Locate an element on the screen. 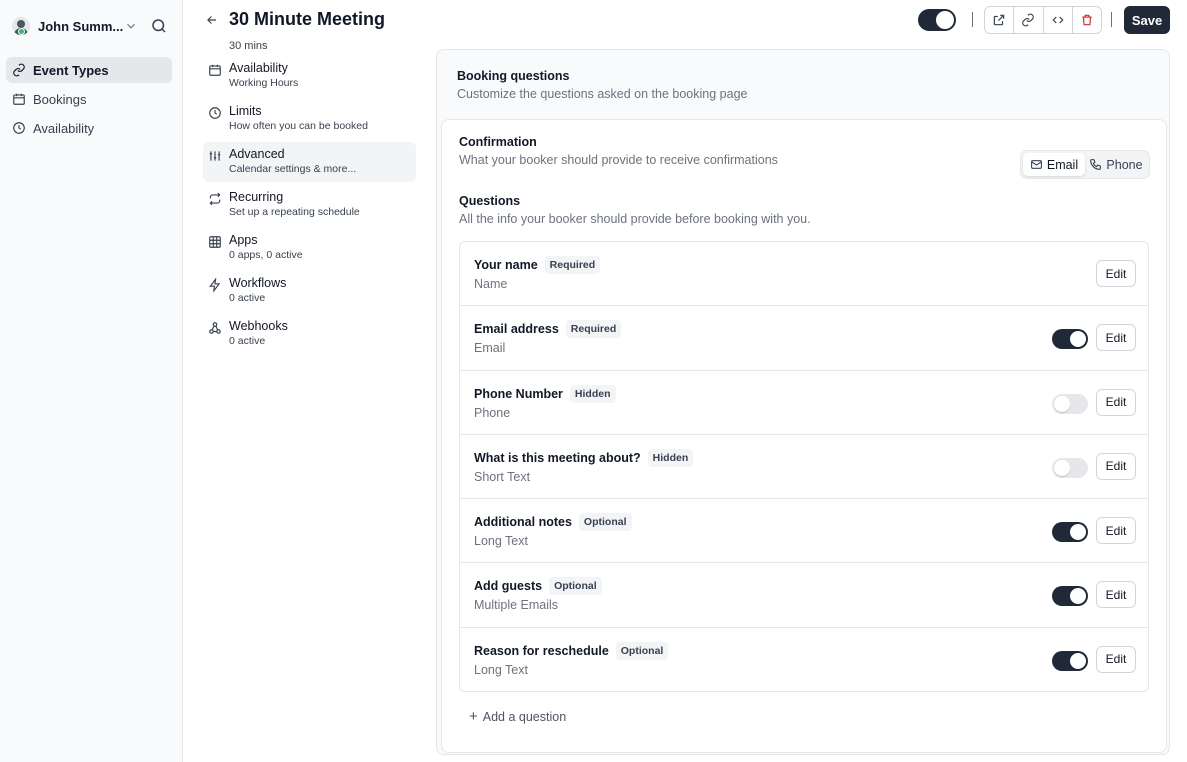 This screenshot has width=1187, height=762. plus-icon: + is located at coordinates (473, 716).